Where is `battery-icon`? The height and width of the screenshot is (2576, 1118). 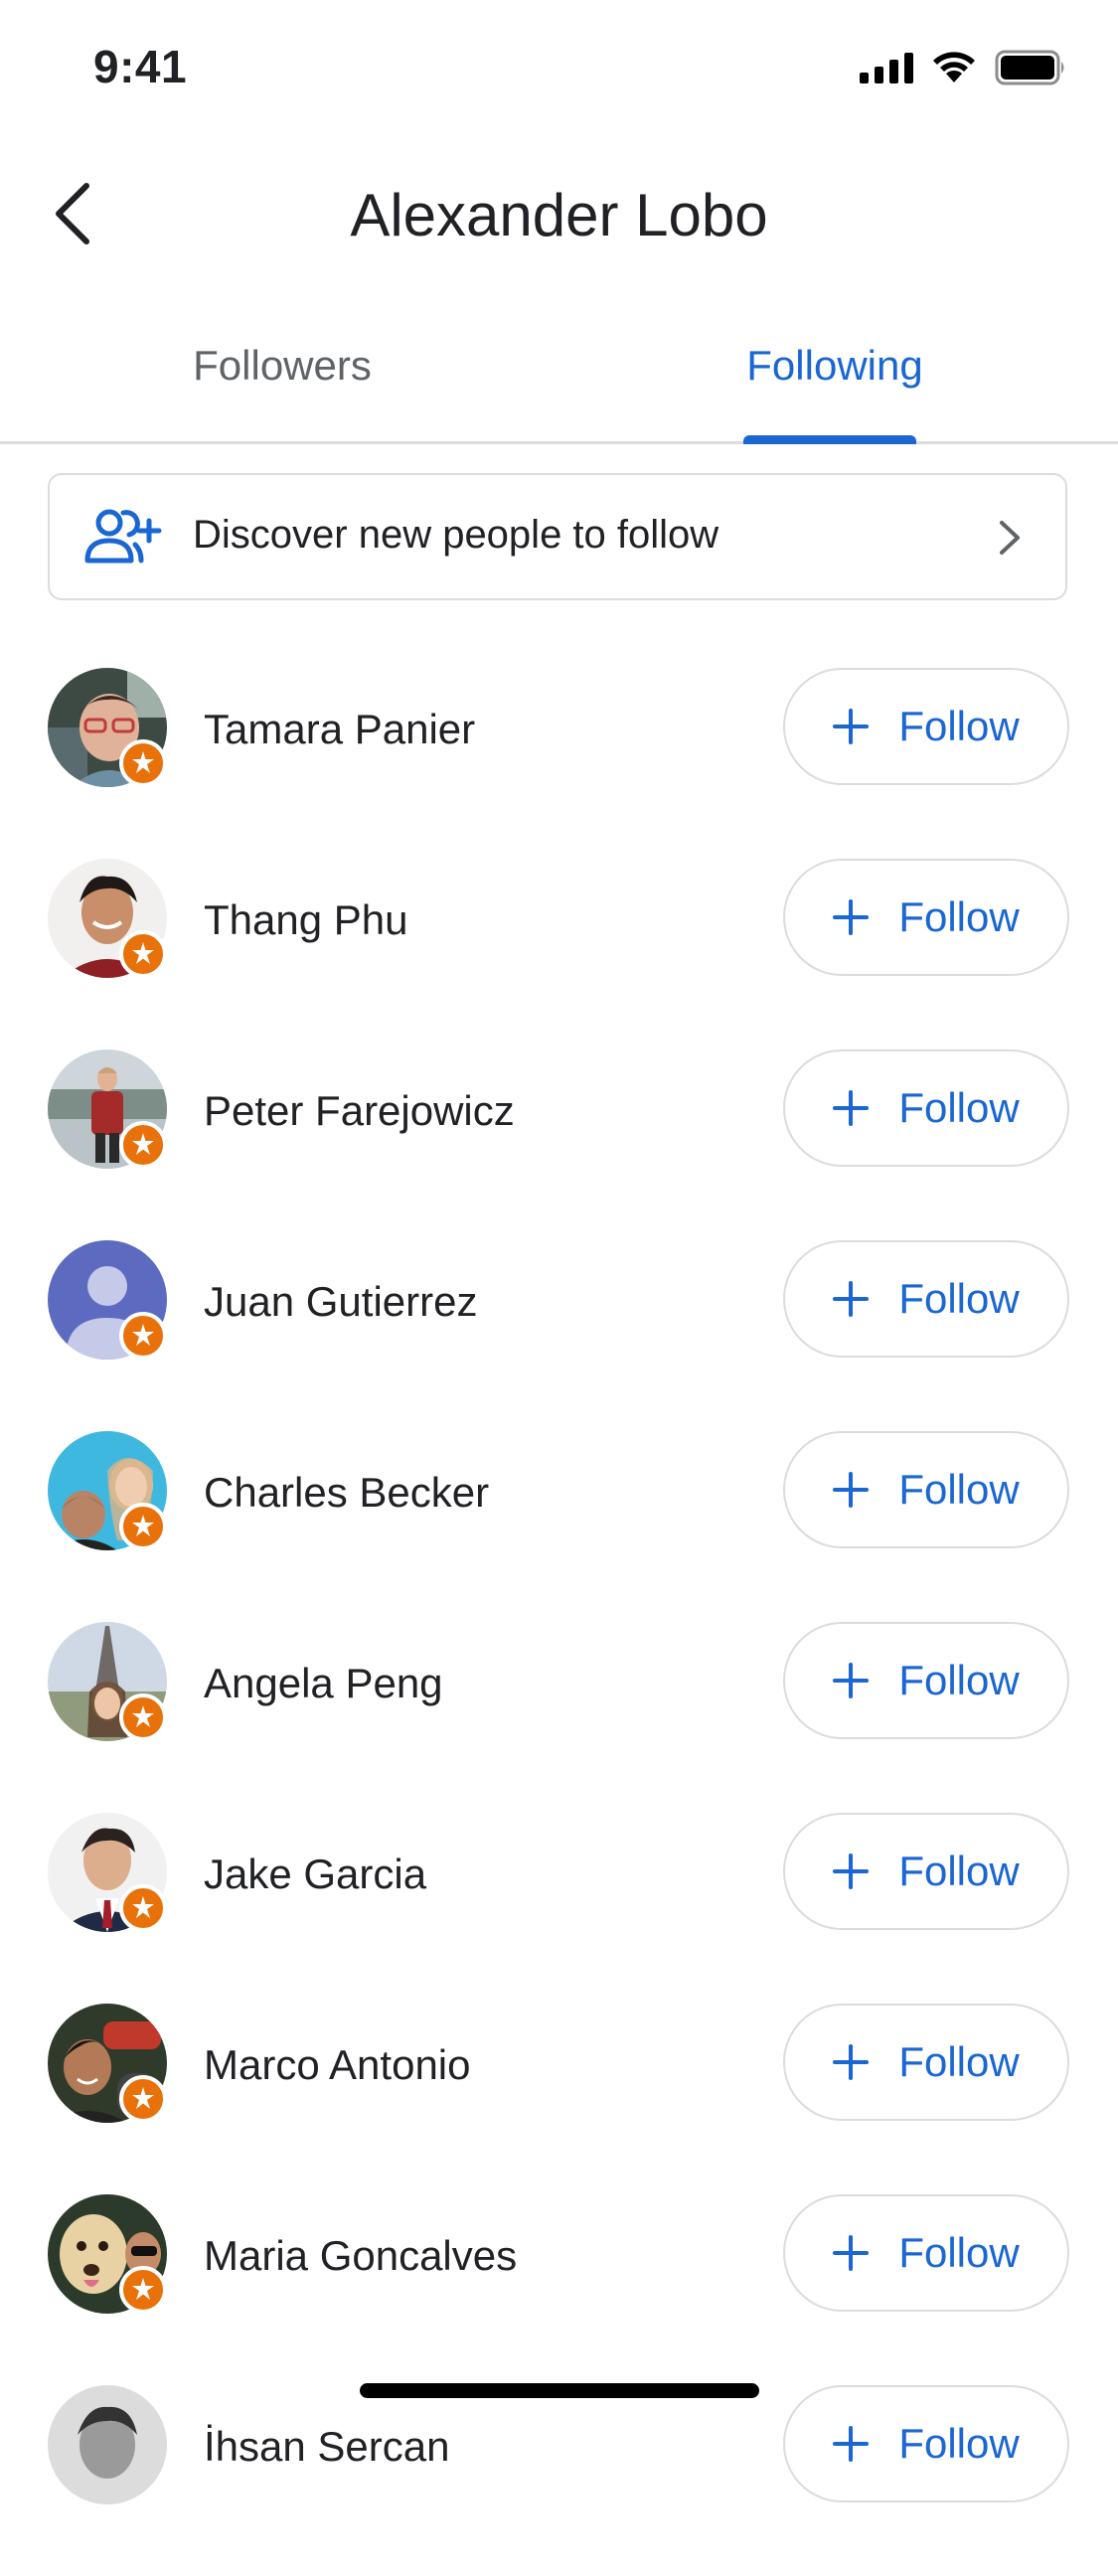
battery-icon is located at coordinates (1031, 67).